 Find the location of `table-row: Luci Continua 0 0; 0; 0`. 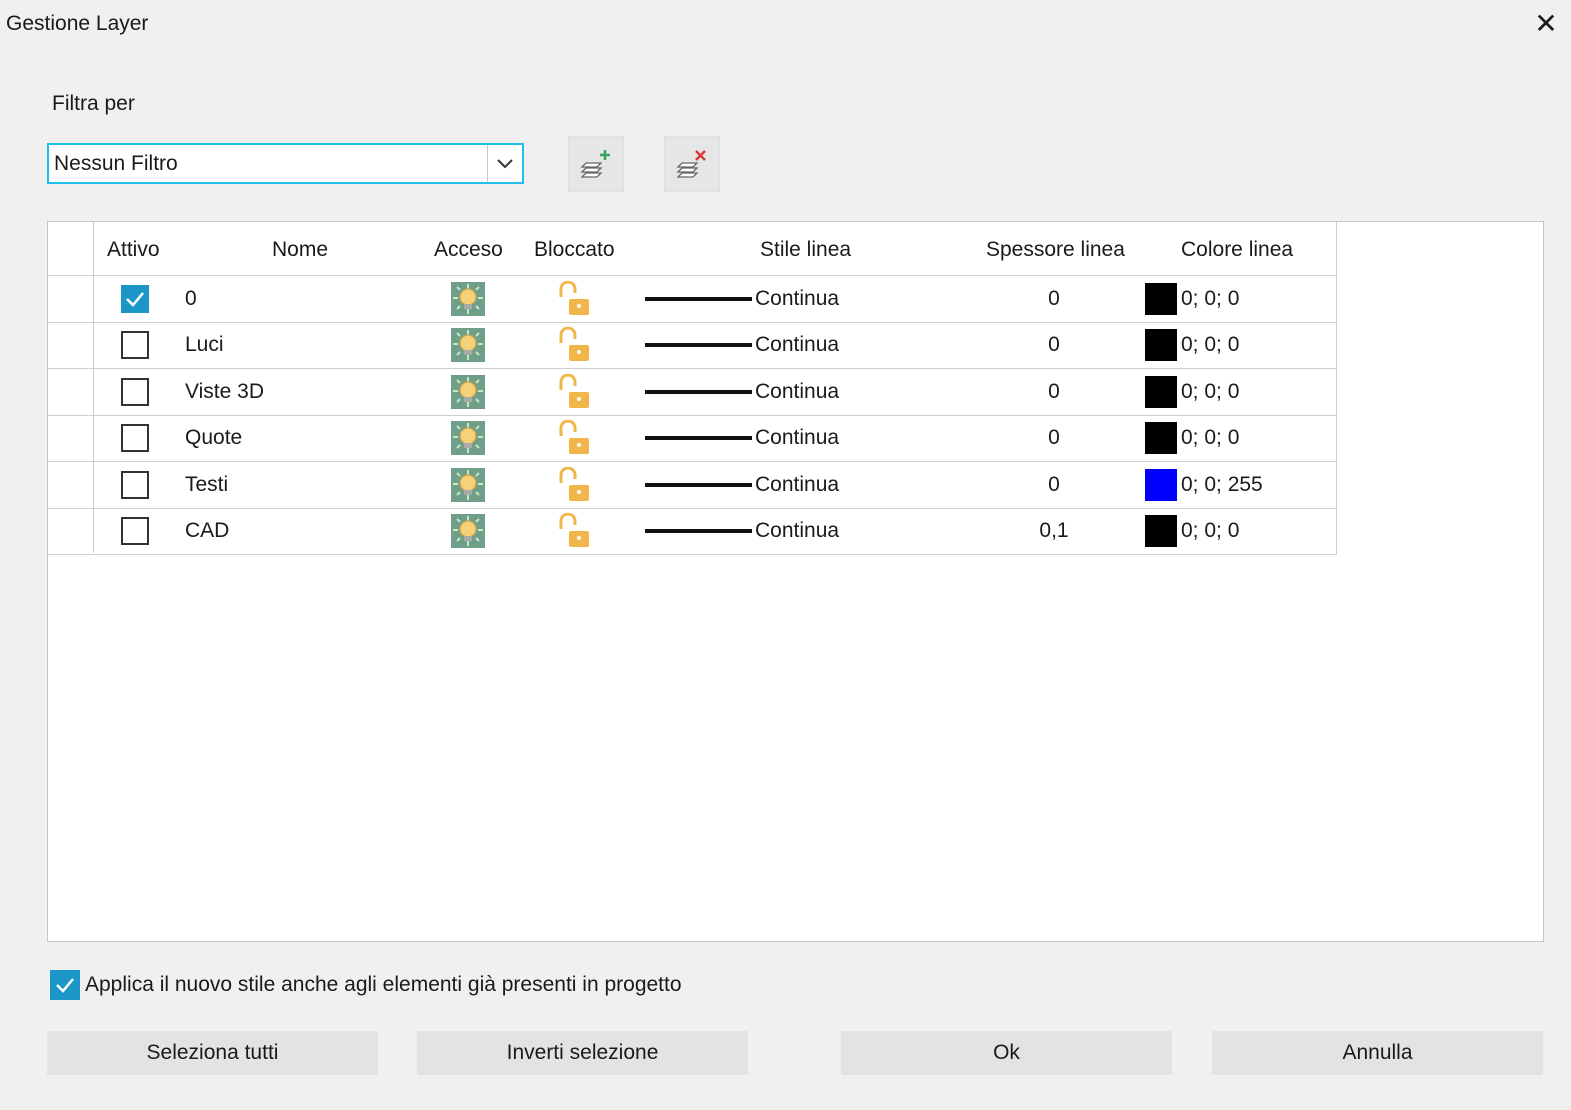

table-row: Luci Continua 0 0; 0; 0 is located at coordinates (692, 346).